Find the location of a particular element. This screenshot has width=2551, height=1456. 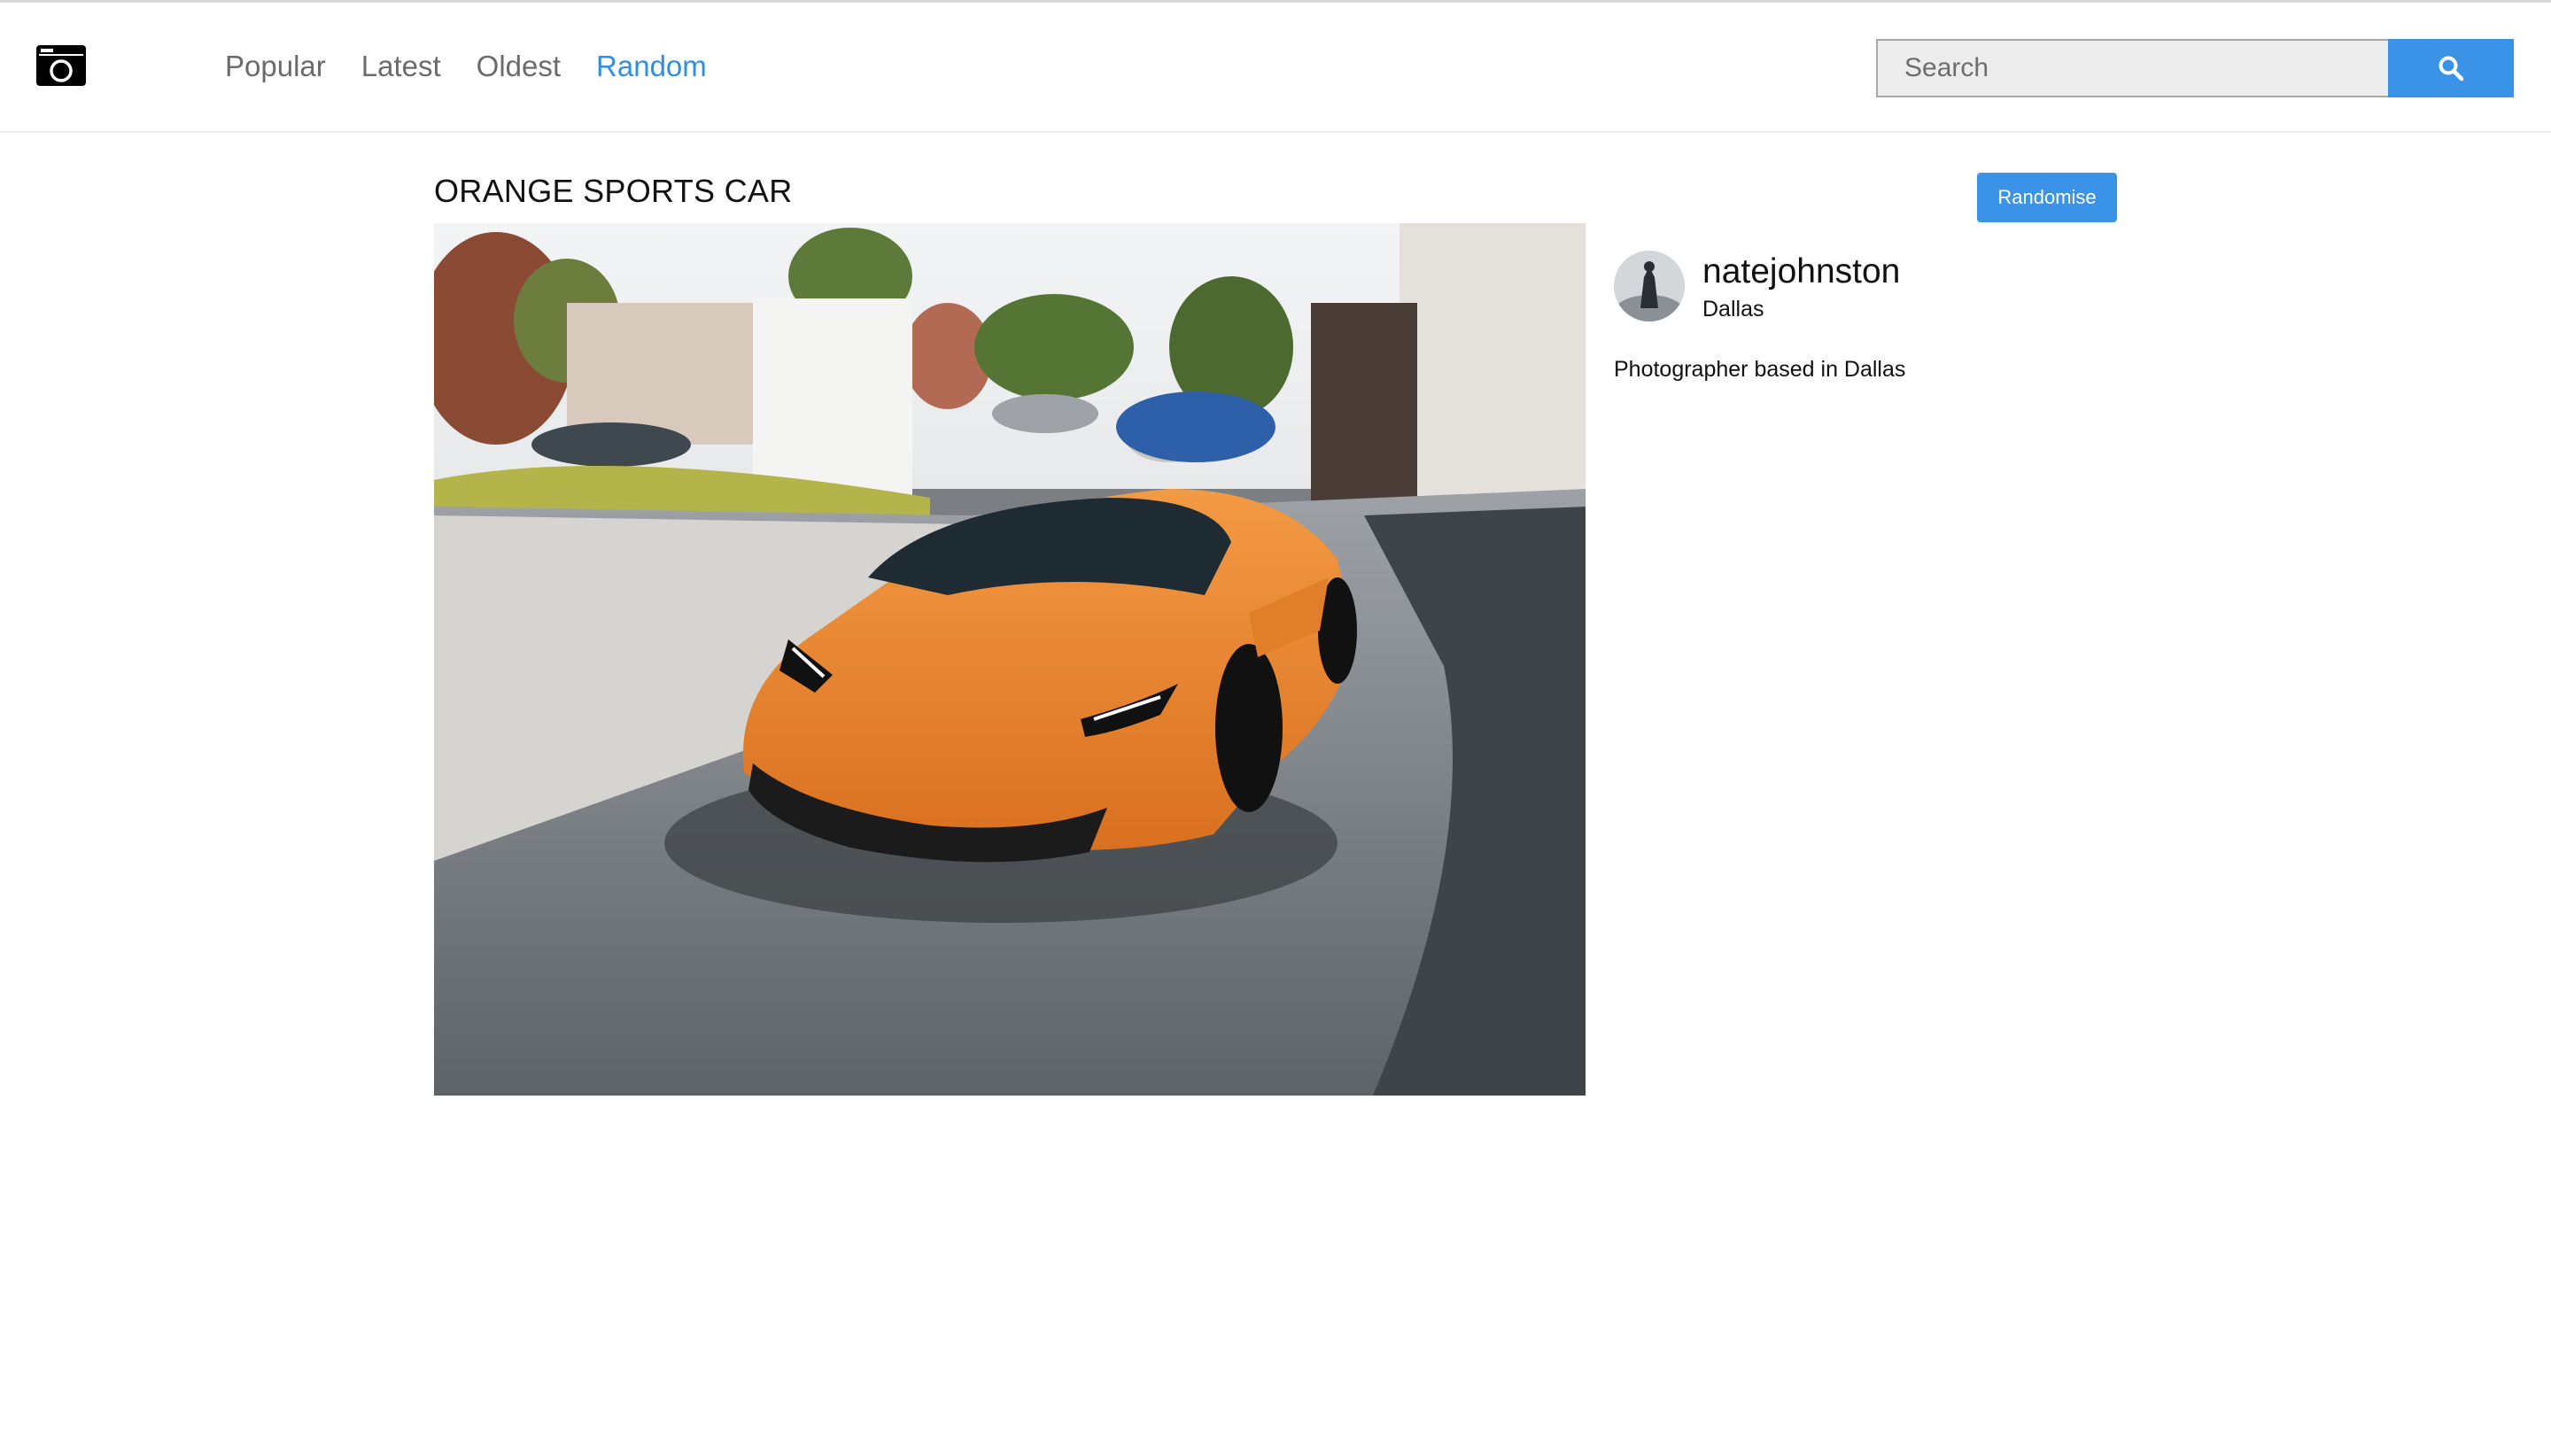

search-input is located at coordinates (2132, 68).